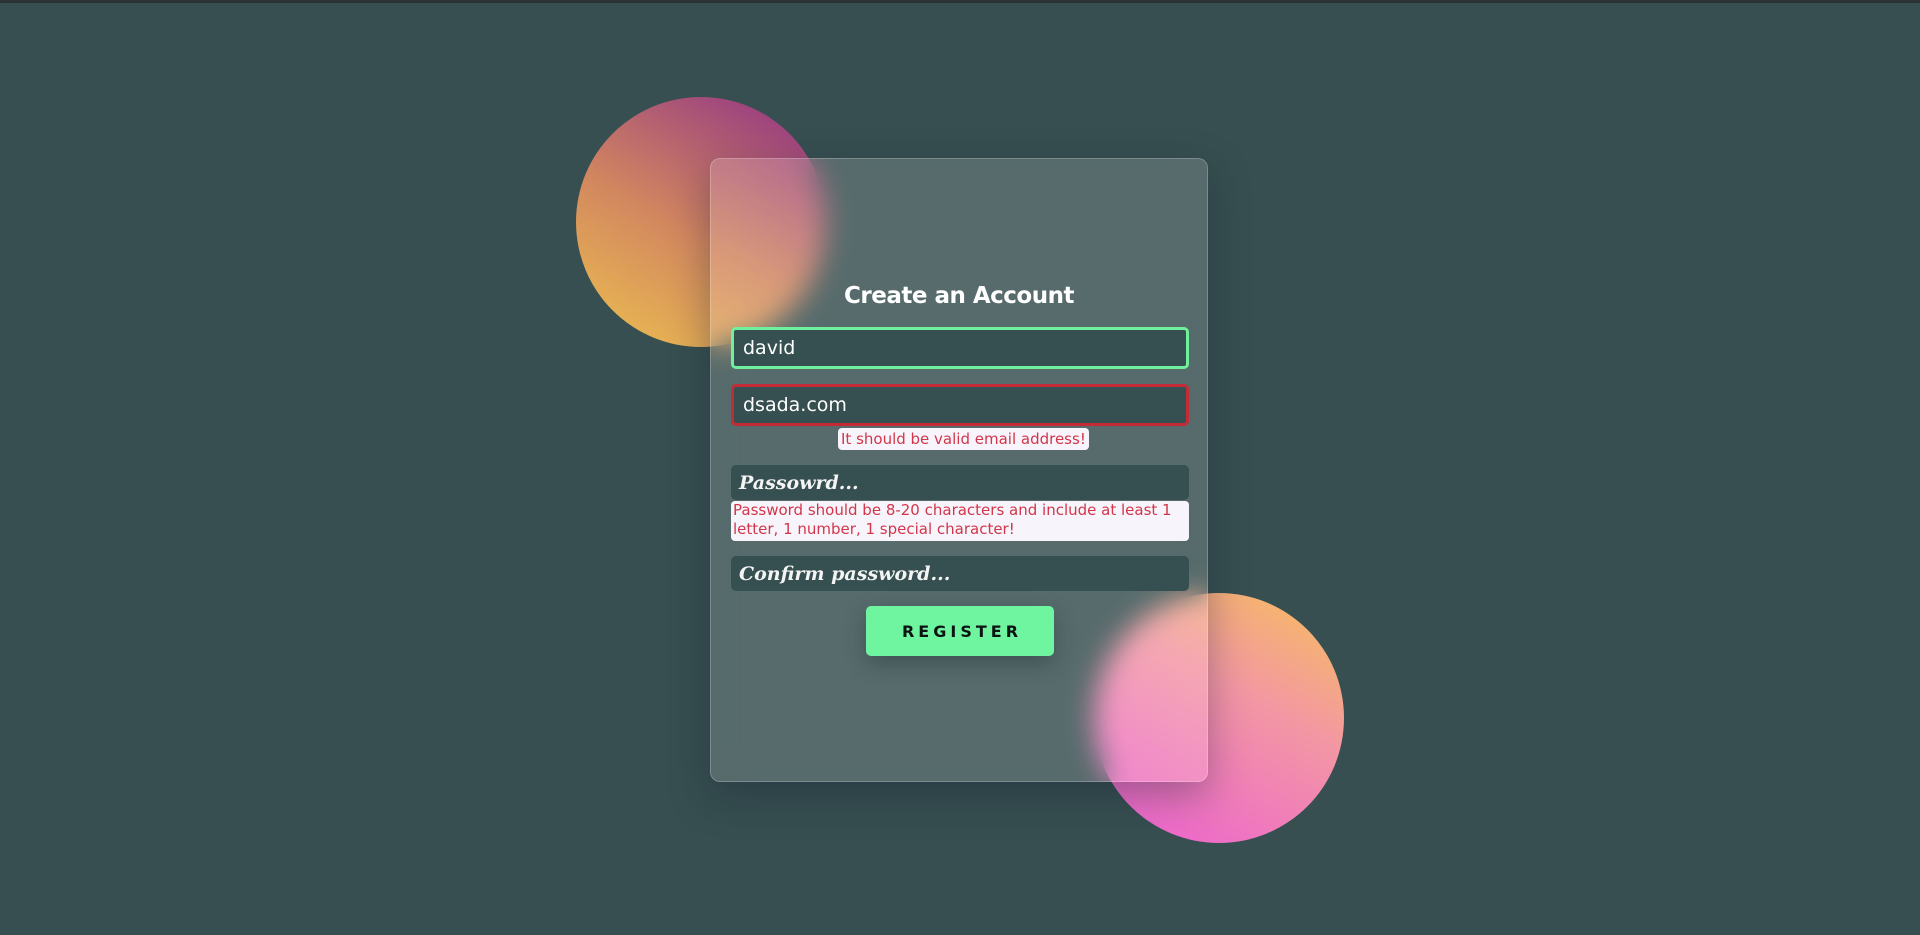 The width and height of the screenshot is (1920, 935). Describe the element at coordinates (960, 348) in the screenshot. I see `username-input: david` at that location.